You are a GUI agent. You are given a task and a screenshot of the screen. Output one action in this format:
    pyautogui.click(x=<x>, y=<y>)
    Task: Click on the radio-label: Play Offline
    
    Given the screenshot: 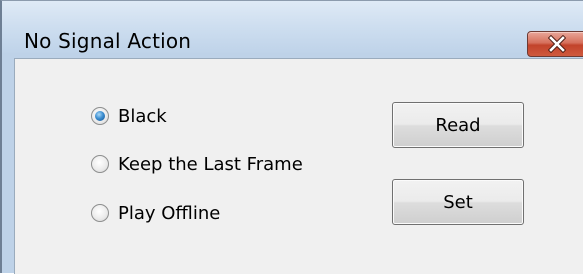 What is the action you would take?
    pyautogui.click(x=169, y=213)
    